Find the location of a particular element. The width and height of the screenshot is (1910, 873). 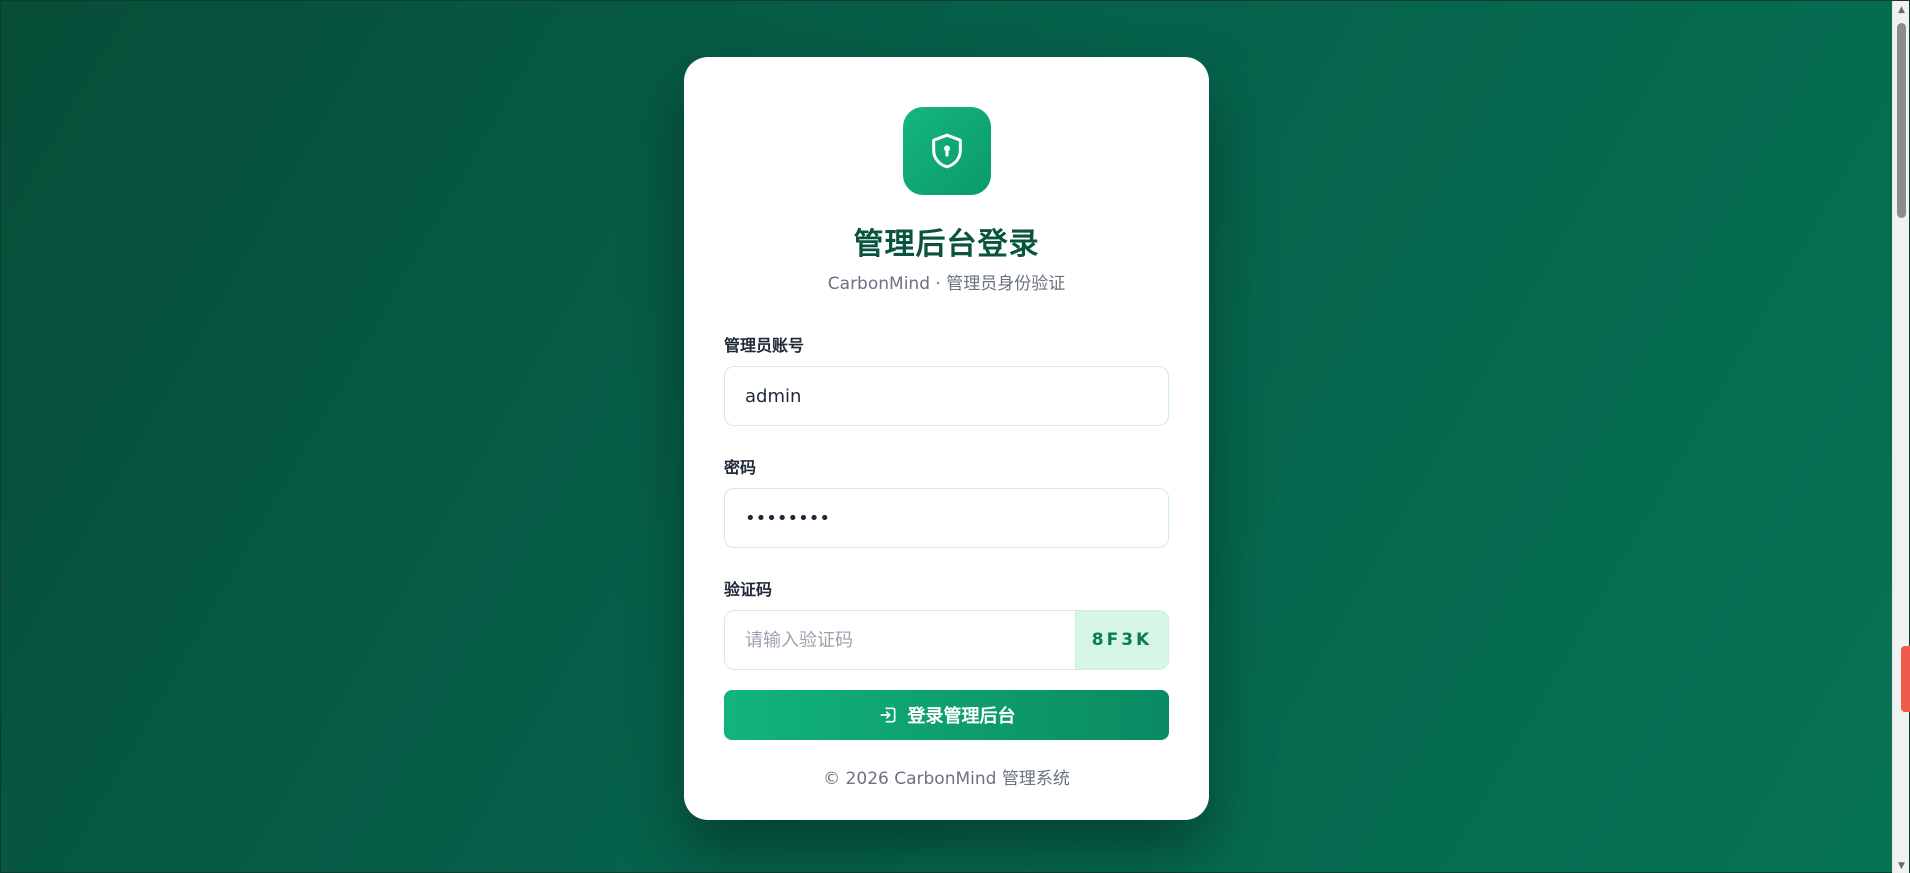

captcha-row: 8F3K is located at coordinates (946, 640).